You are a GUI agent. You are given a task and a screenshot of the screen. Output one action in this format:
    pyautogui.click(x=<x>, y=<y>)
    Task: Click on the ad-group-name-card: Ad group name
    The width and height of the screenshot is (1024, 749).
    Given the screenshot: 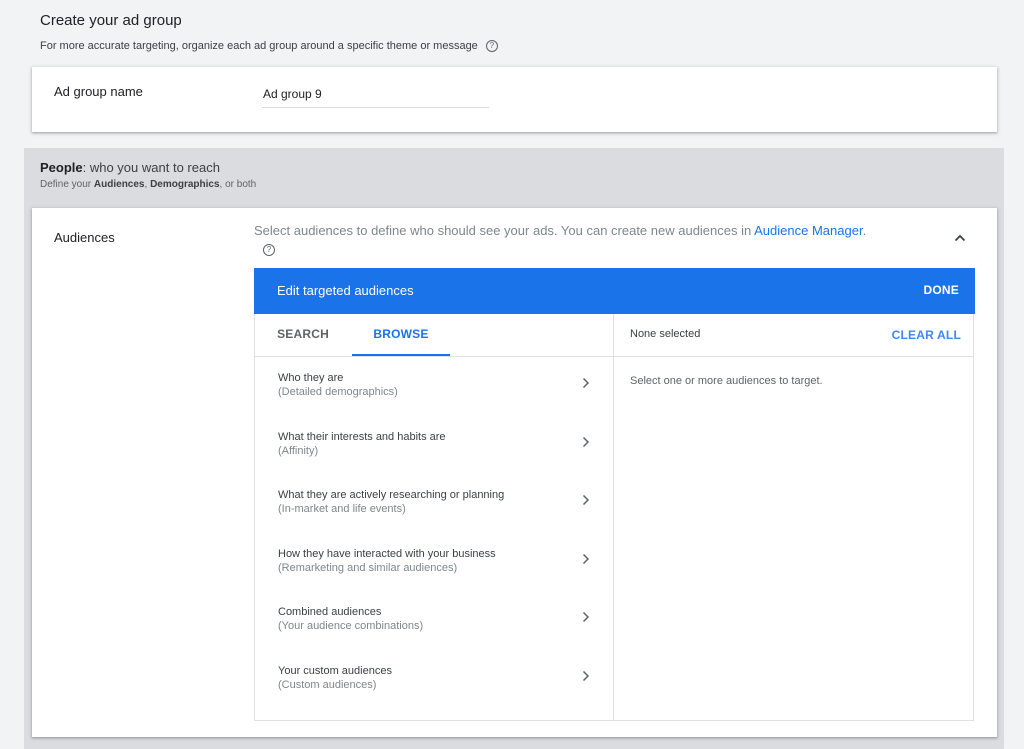 What is the action you would take?
    pyautogui.click(x=514, y=99)
    